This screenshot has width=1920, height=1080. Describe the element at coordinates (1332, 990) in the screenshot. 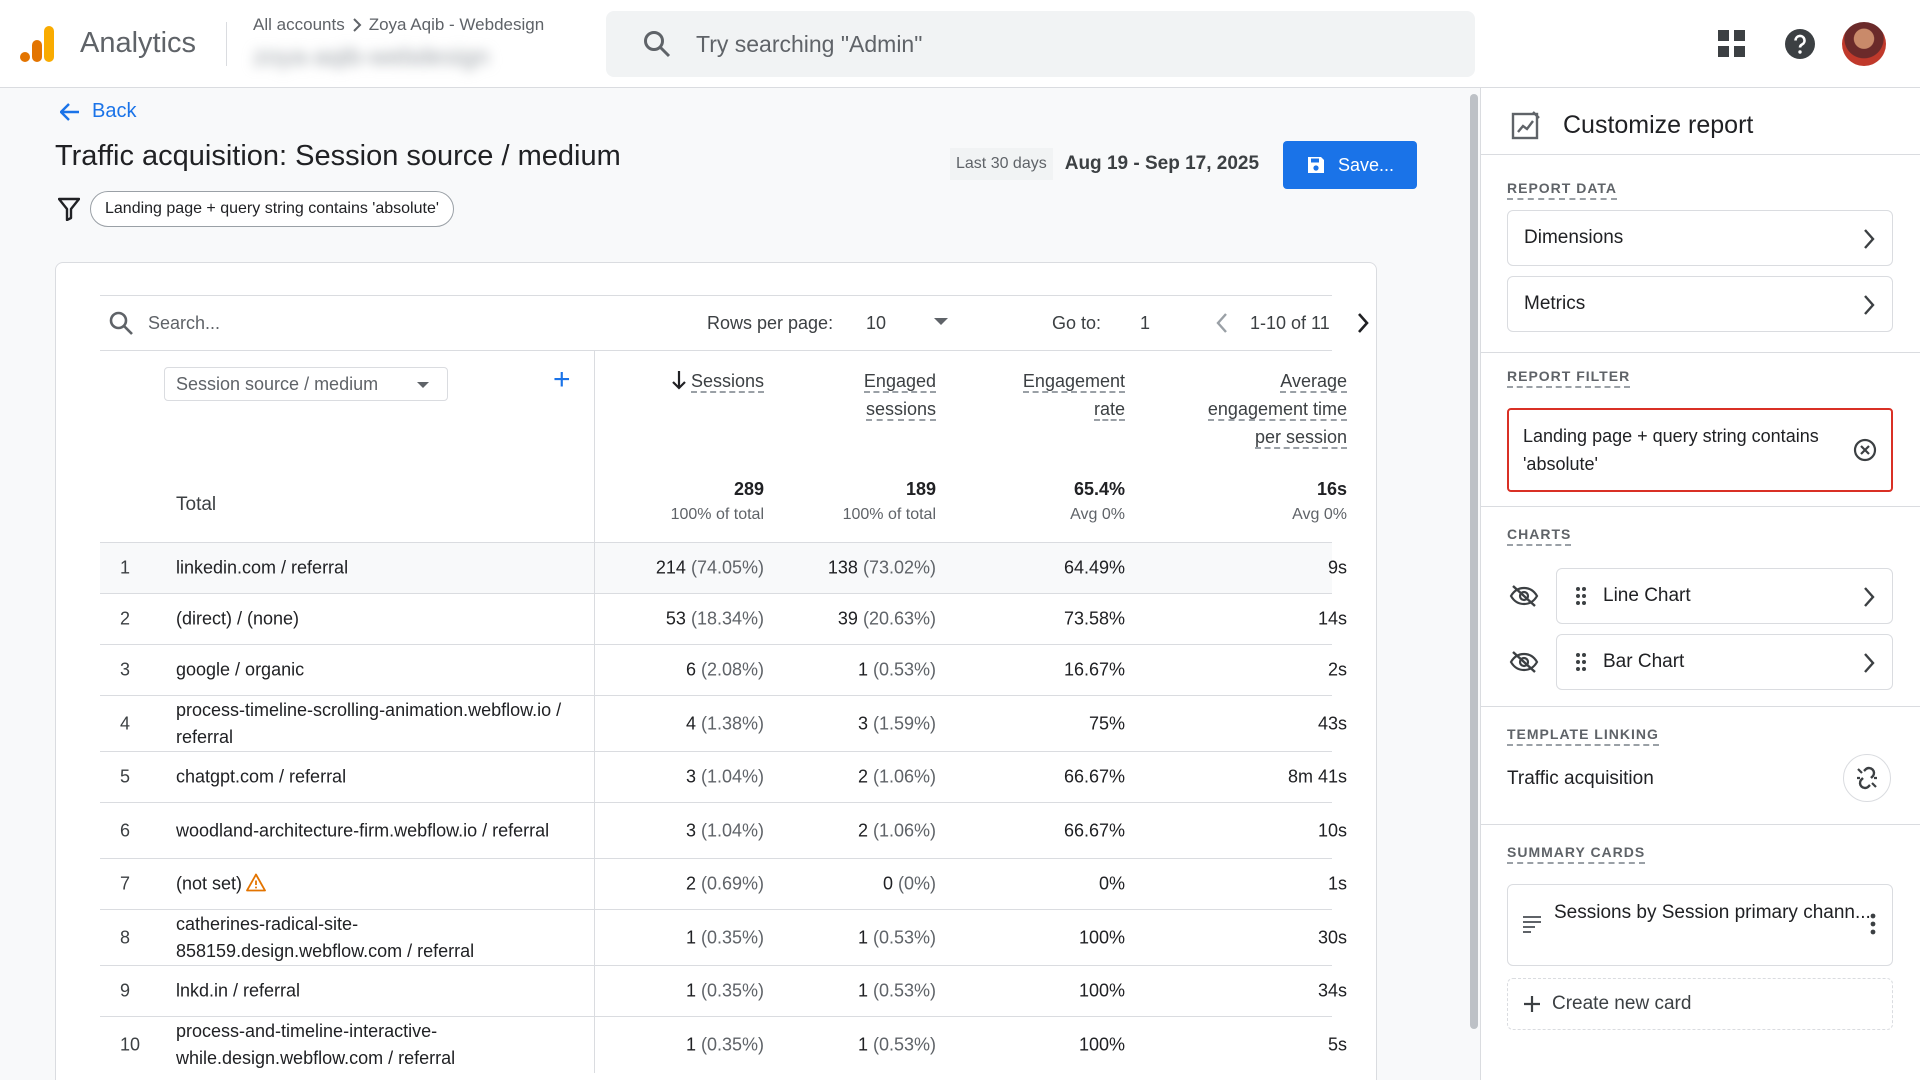

I see `row-time: 34s` at that location.